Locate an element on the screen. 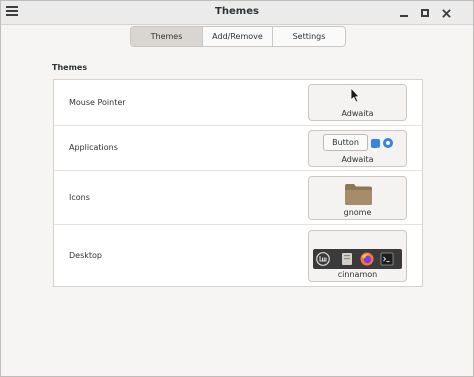 The width and height of the screenshot is (474, 377). files-icon is located at coordinates (347, 259).